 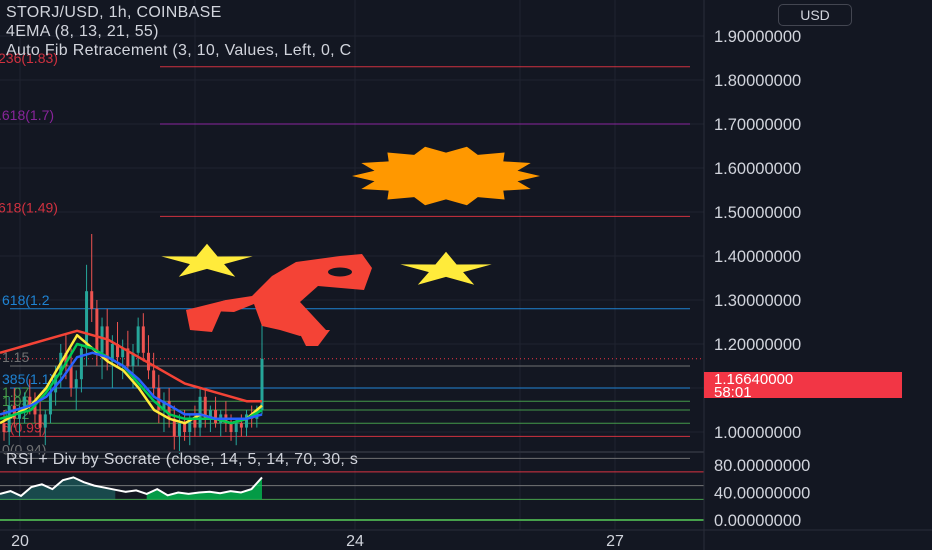 I want to click on price-tick-label: 1.60000000, so click(x=757, y=169).